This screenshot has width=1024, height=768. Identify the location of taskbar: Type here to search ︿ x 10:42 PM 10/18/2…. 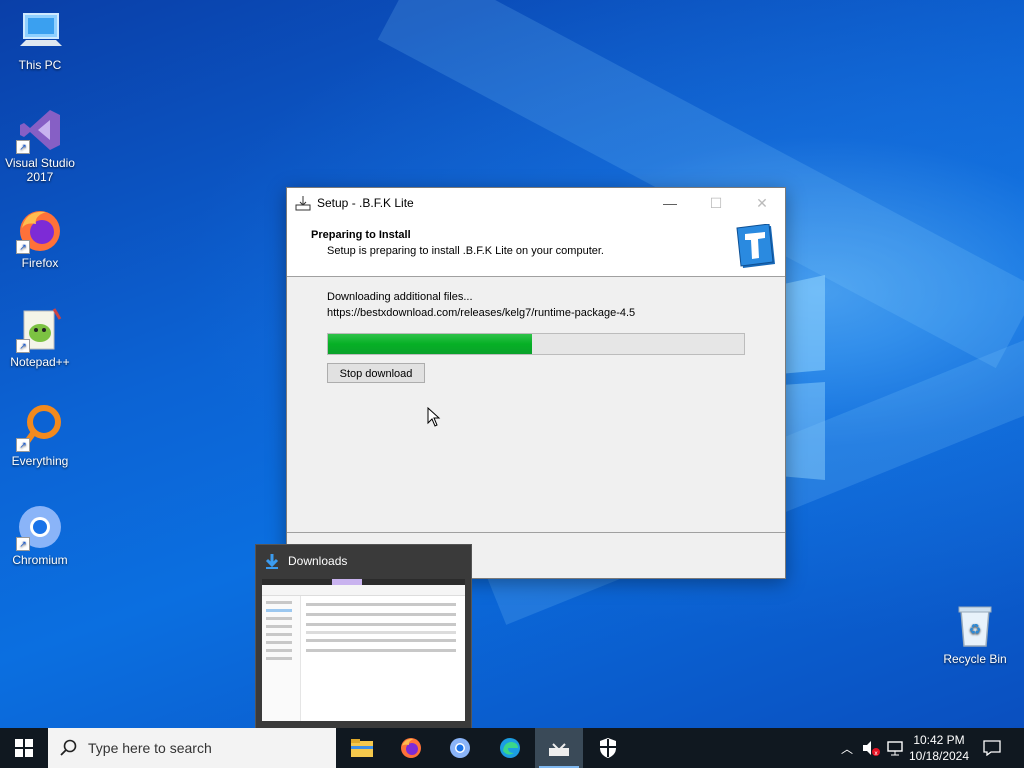
(512, 748).